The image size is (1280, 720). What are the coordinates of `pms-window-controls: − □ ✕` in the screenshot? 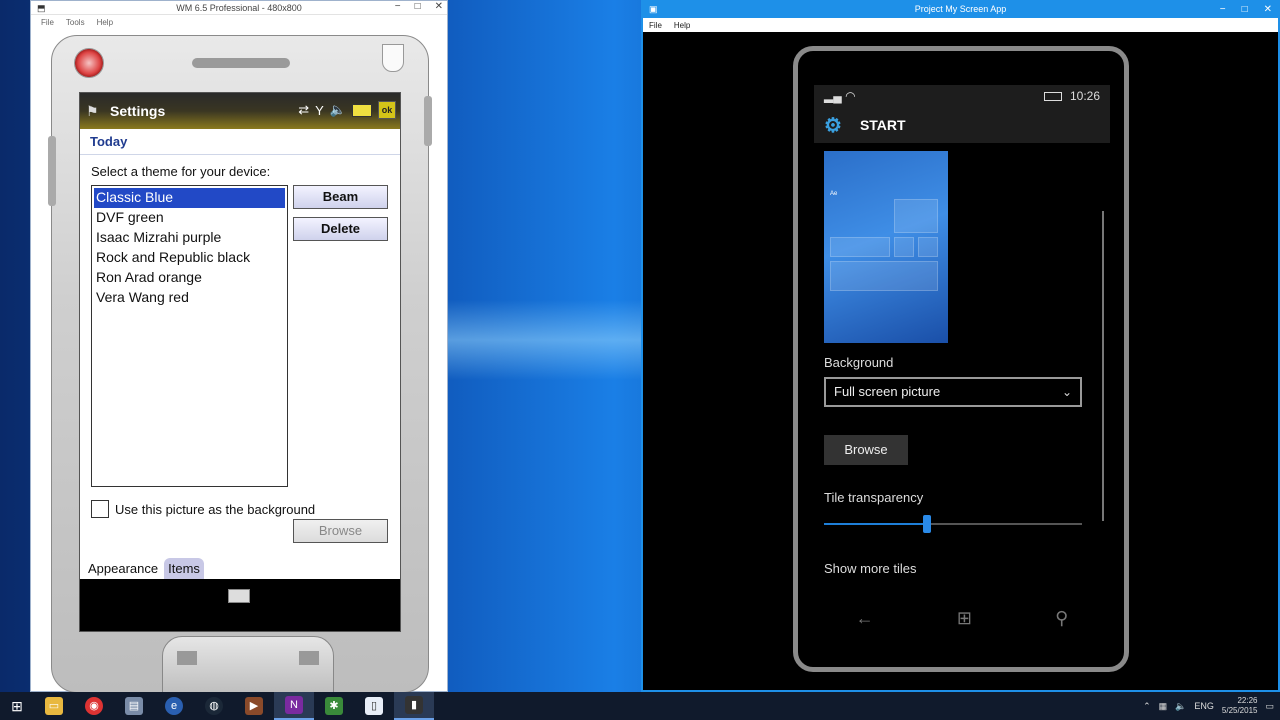 It's located at (1246, 9).